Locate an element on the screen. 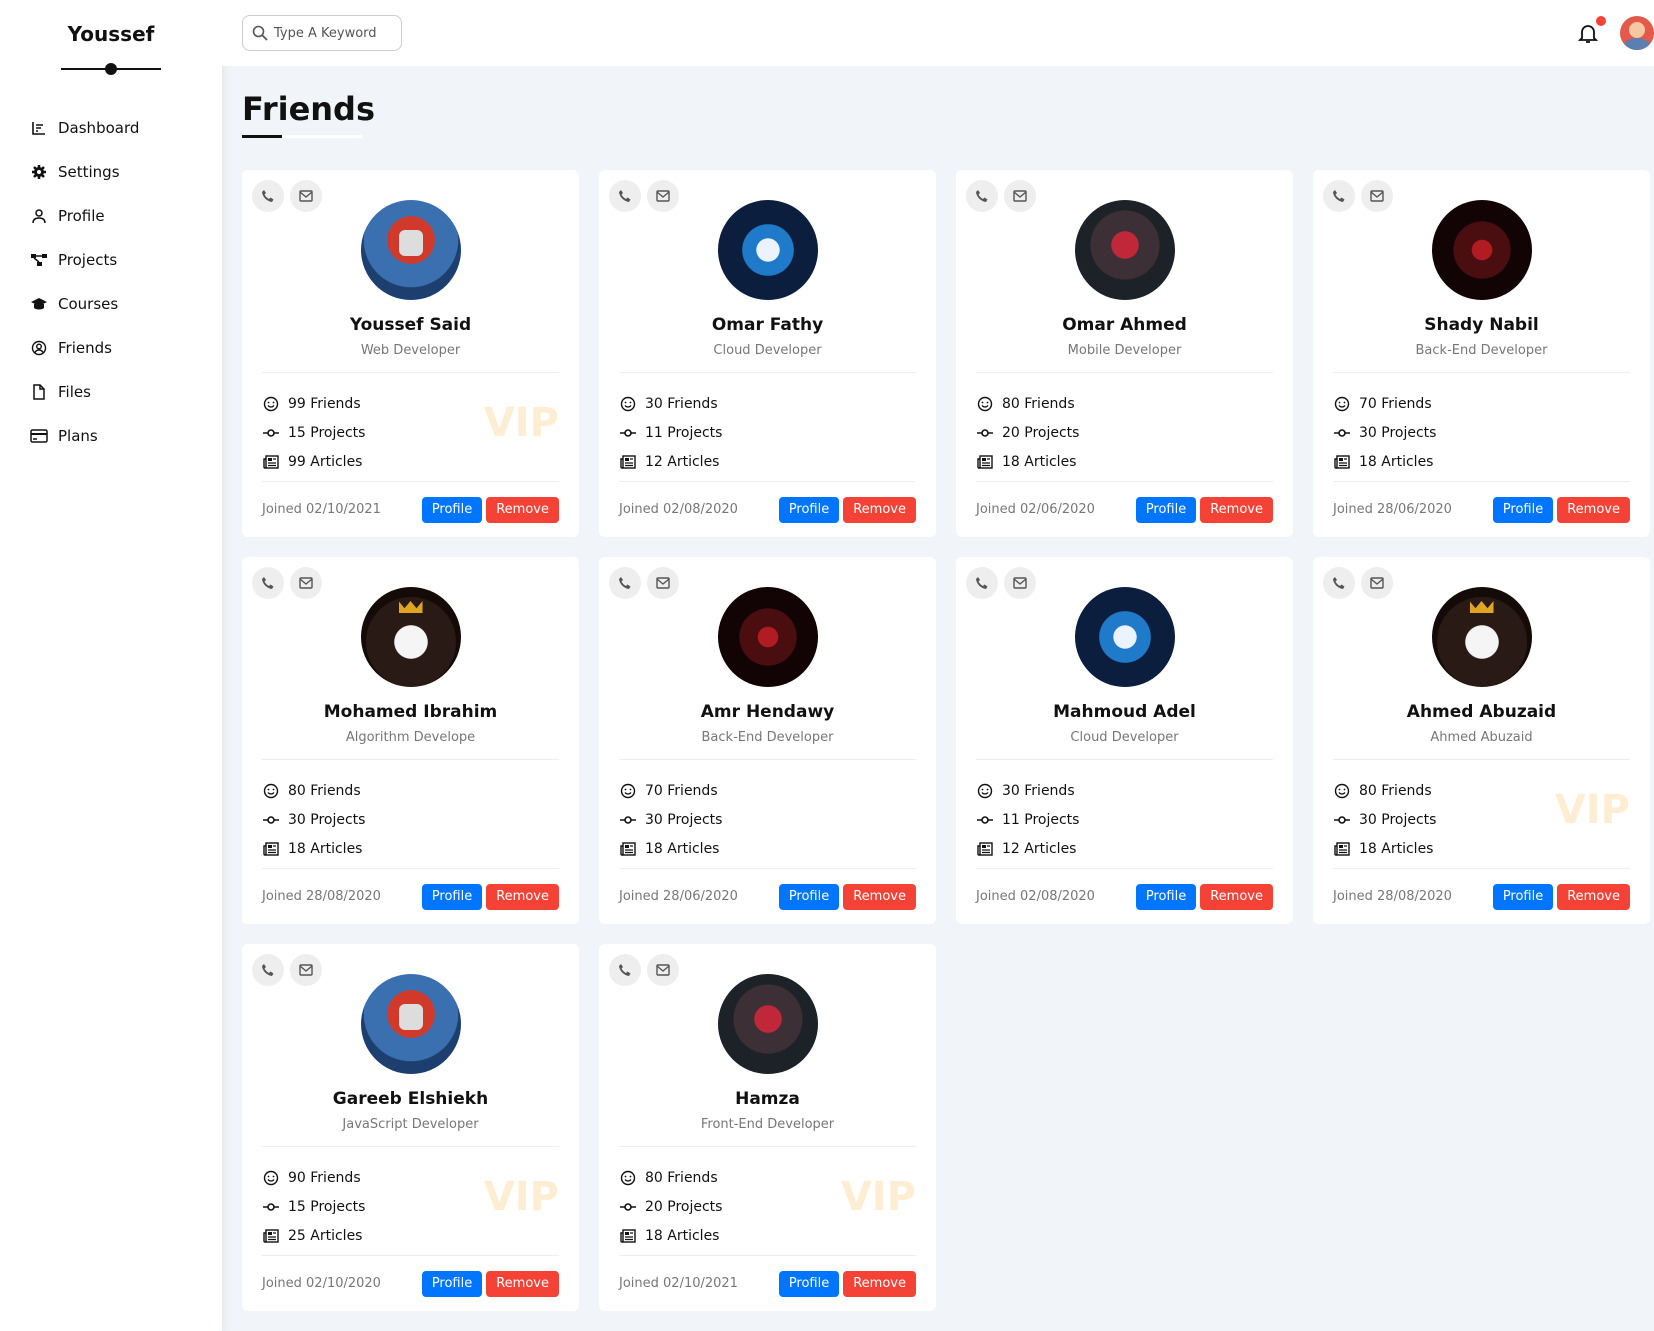 The image size is (1654, 1331). user-icon is located at coordinates (39, 216).